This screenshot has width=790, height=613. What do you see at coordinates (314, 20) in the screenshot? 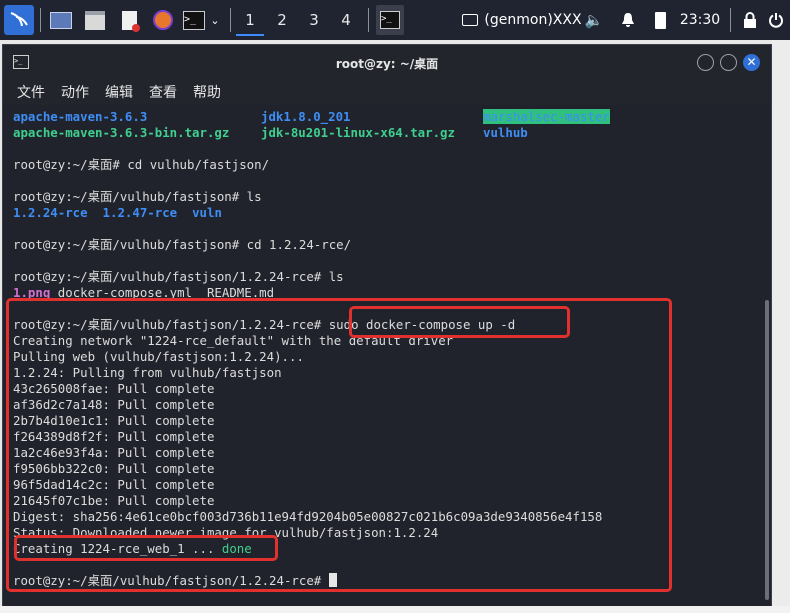
I see `workspace-3: 3` at bounding box center [314, 20].